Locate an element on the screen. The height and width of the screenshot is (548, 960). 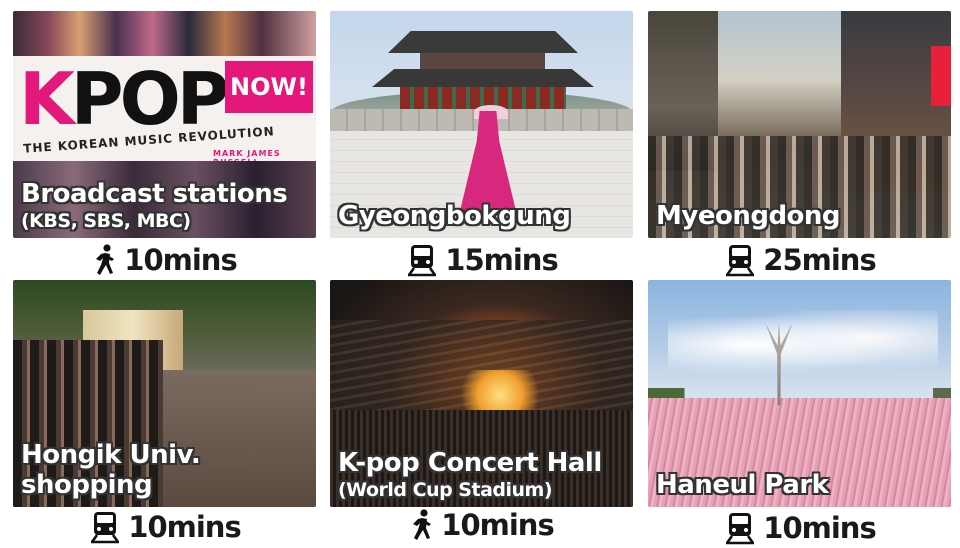
poster-title: KPOP is located at coordinates (124, 99).